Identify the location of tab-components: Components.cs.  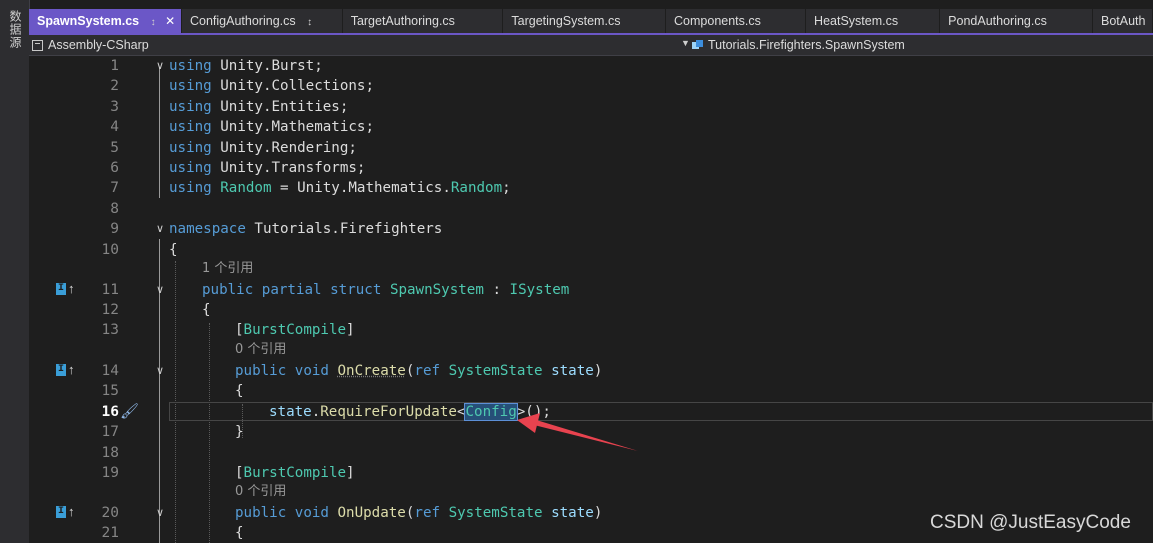
(736, 21).